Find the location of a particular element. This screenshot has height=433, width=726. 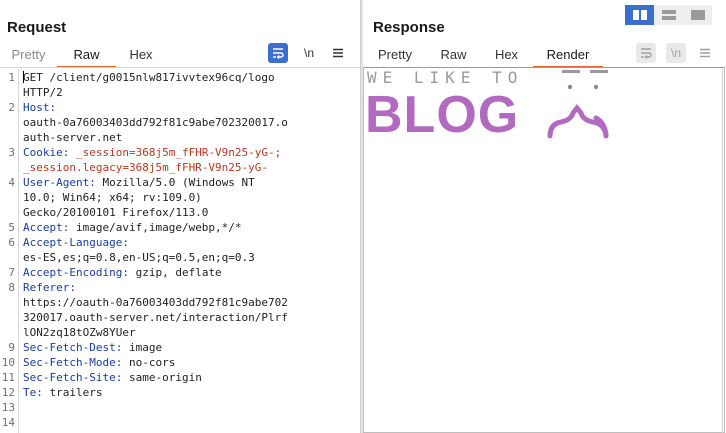

response-title: Response is located at coordinates (409, 27).